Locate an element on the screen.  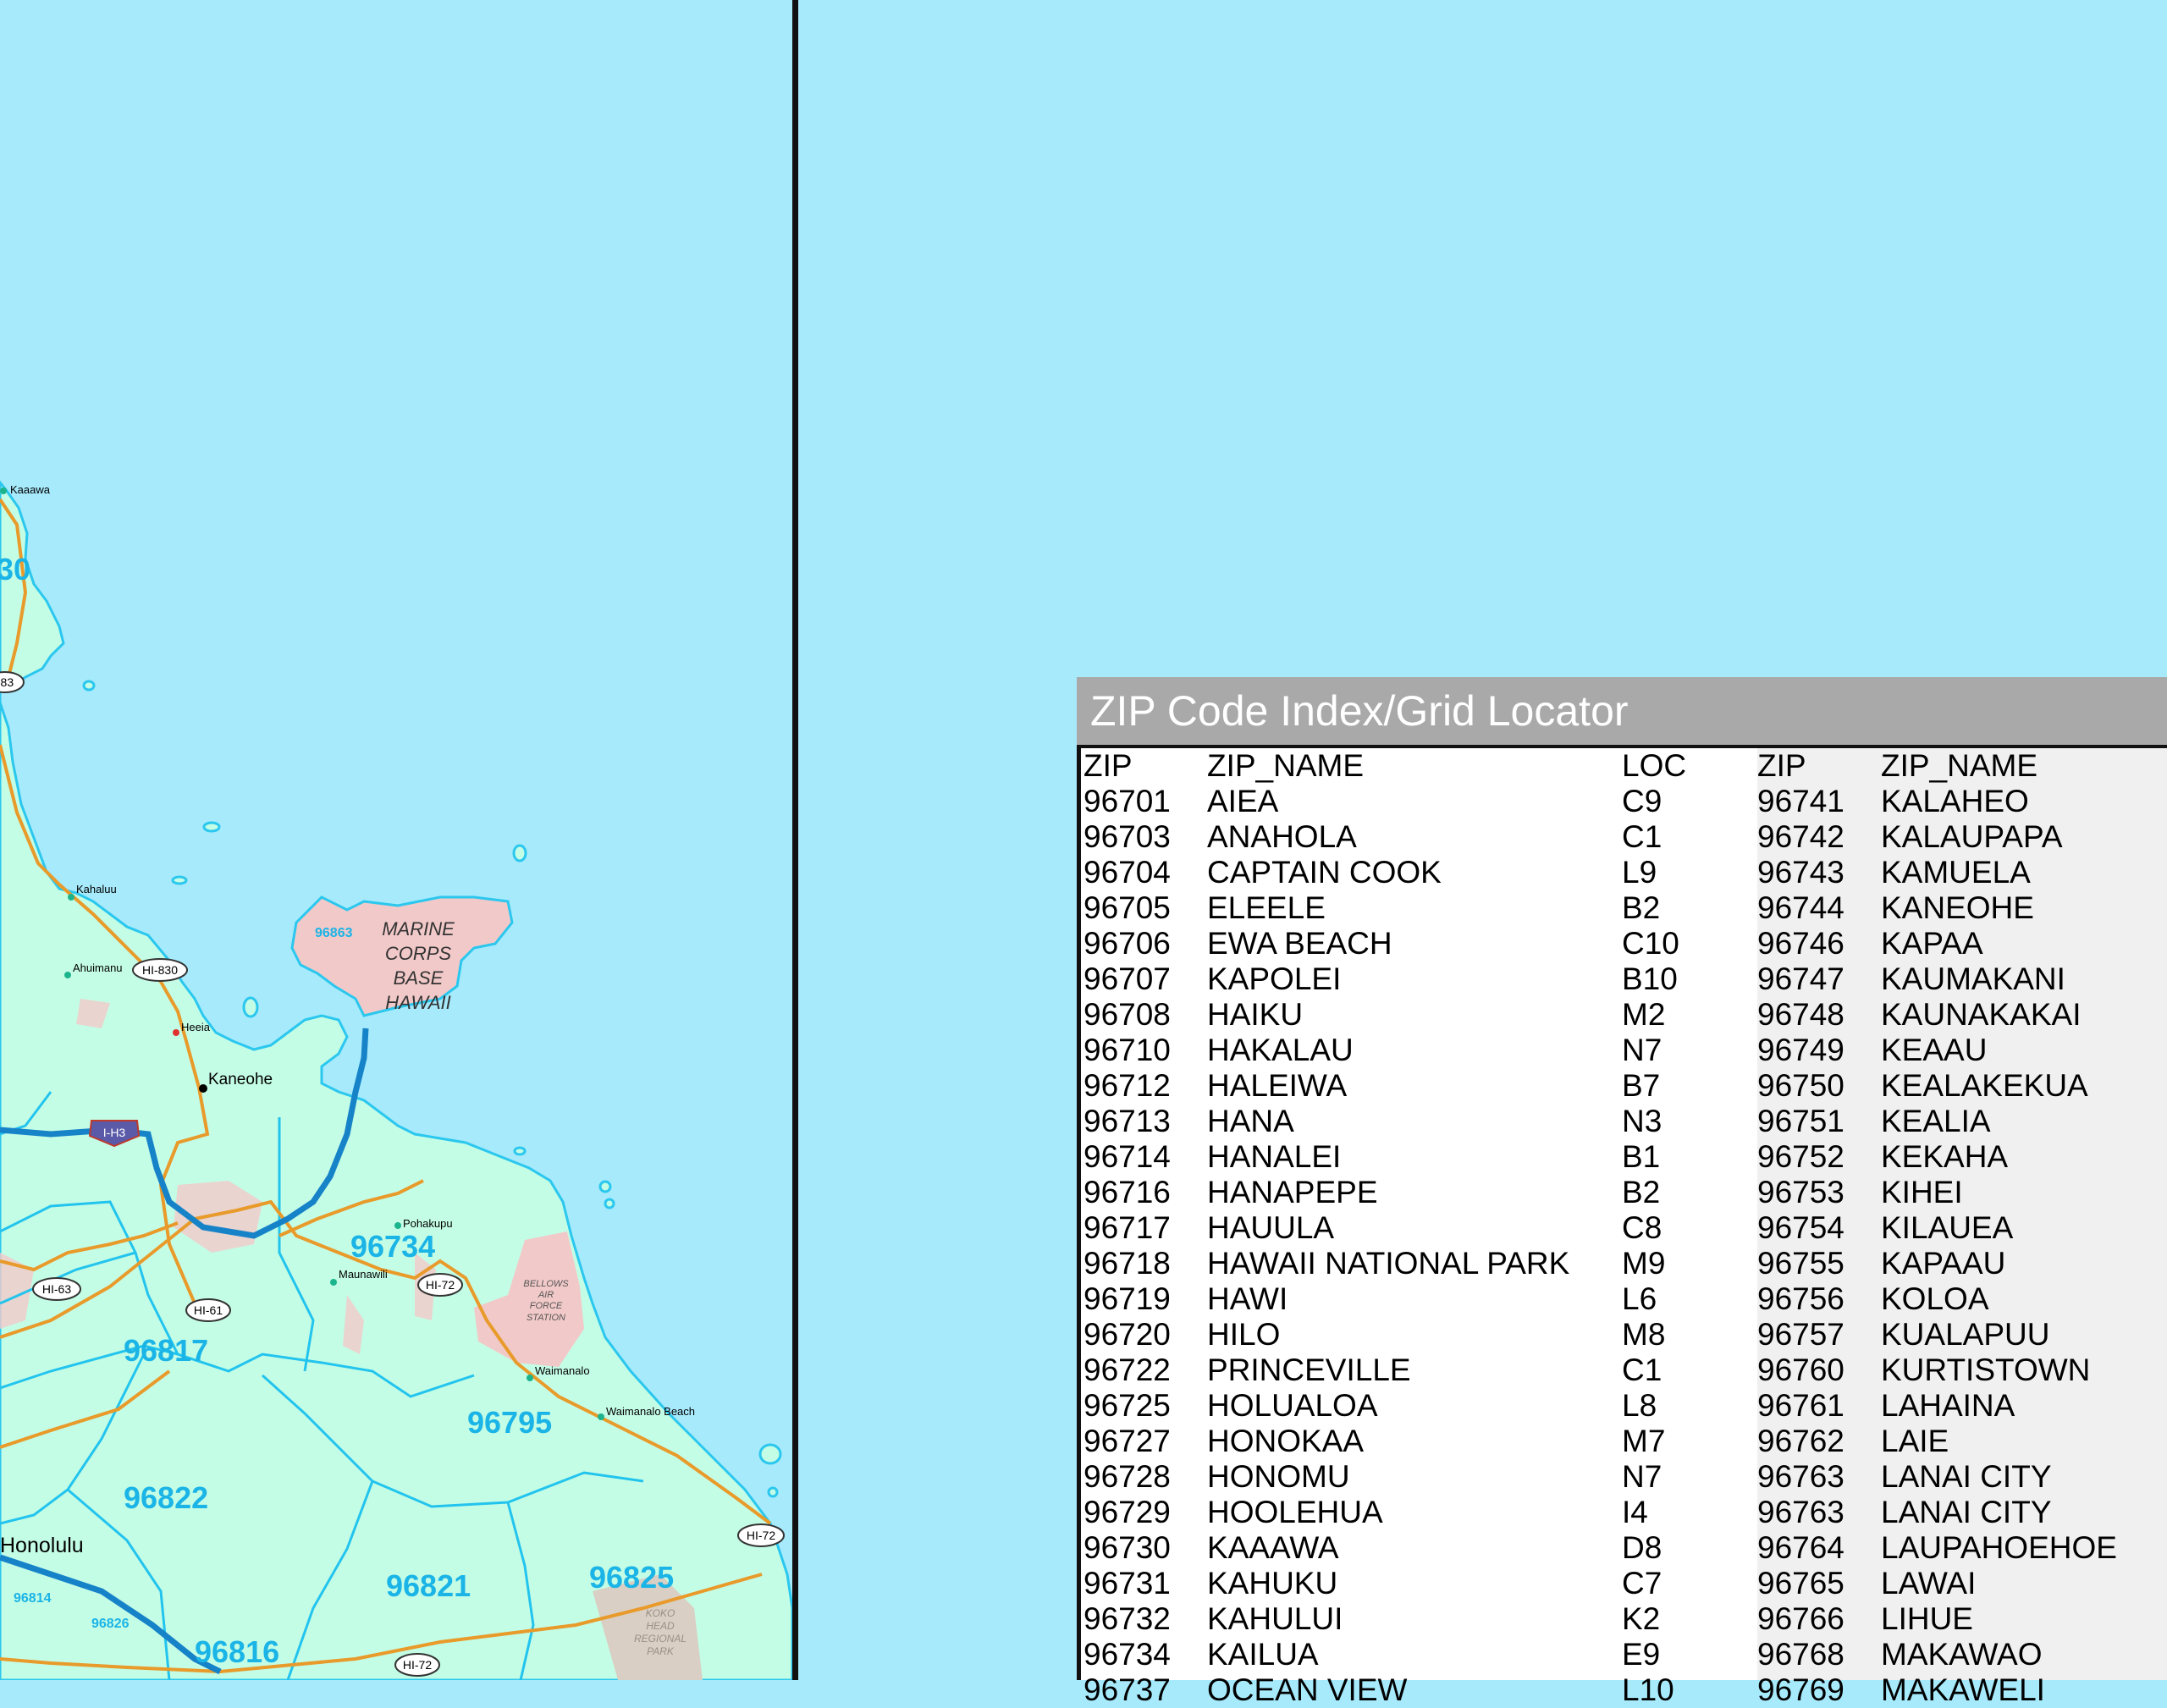
zip-label: 96821 is located at coordinates (428, 1585).